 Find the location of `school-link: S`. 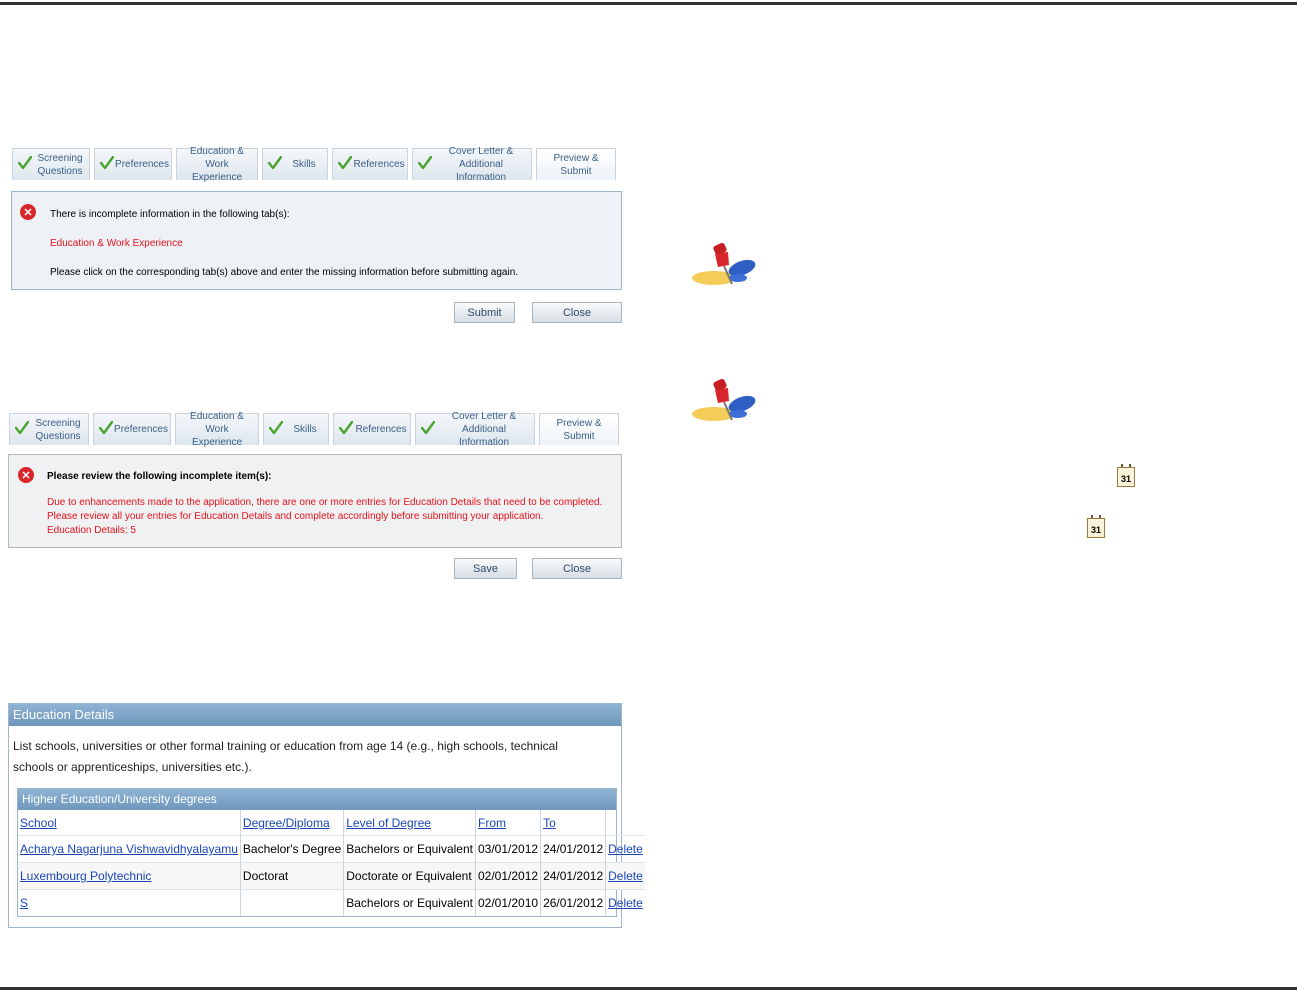

school-link: S is located at coordinates (24, 903).